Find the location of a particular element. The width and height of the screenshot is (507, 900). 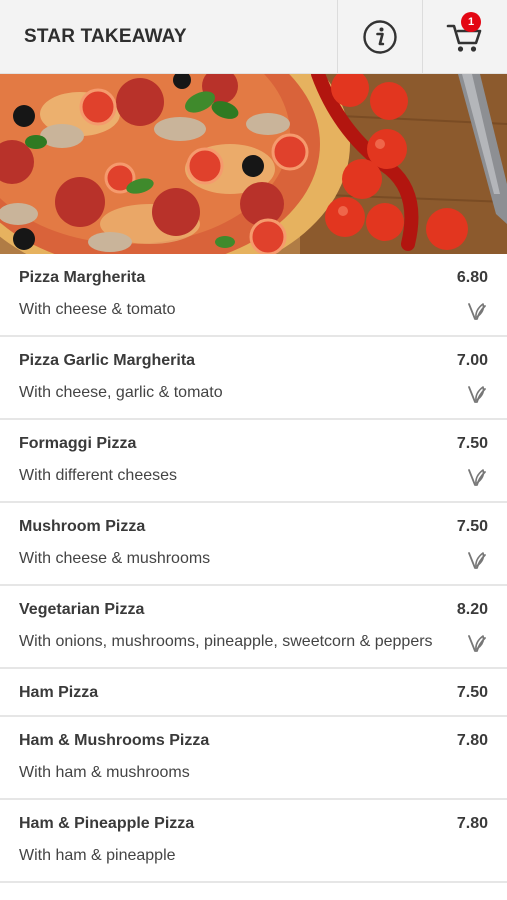

menu-item-name: Ham Pizza is located at coordinates (59, 692).